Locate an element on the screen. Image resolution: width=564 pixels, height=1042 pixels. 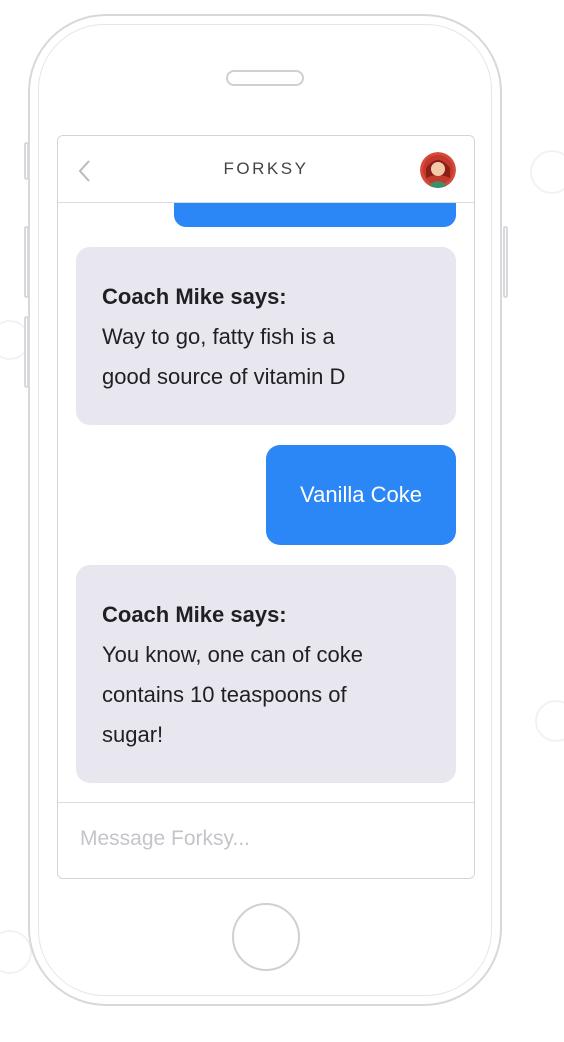
phone-speaker is located at coordinates (265, 78).